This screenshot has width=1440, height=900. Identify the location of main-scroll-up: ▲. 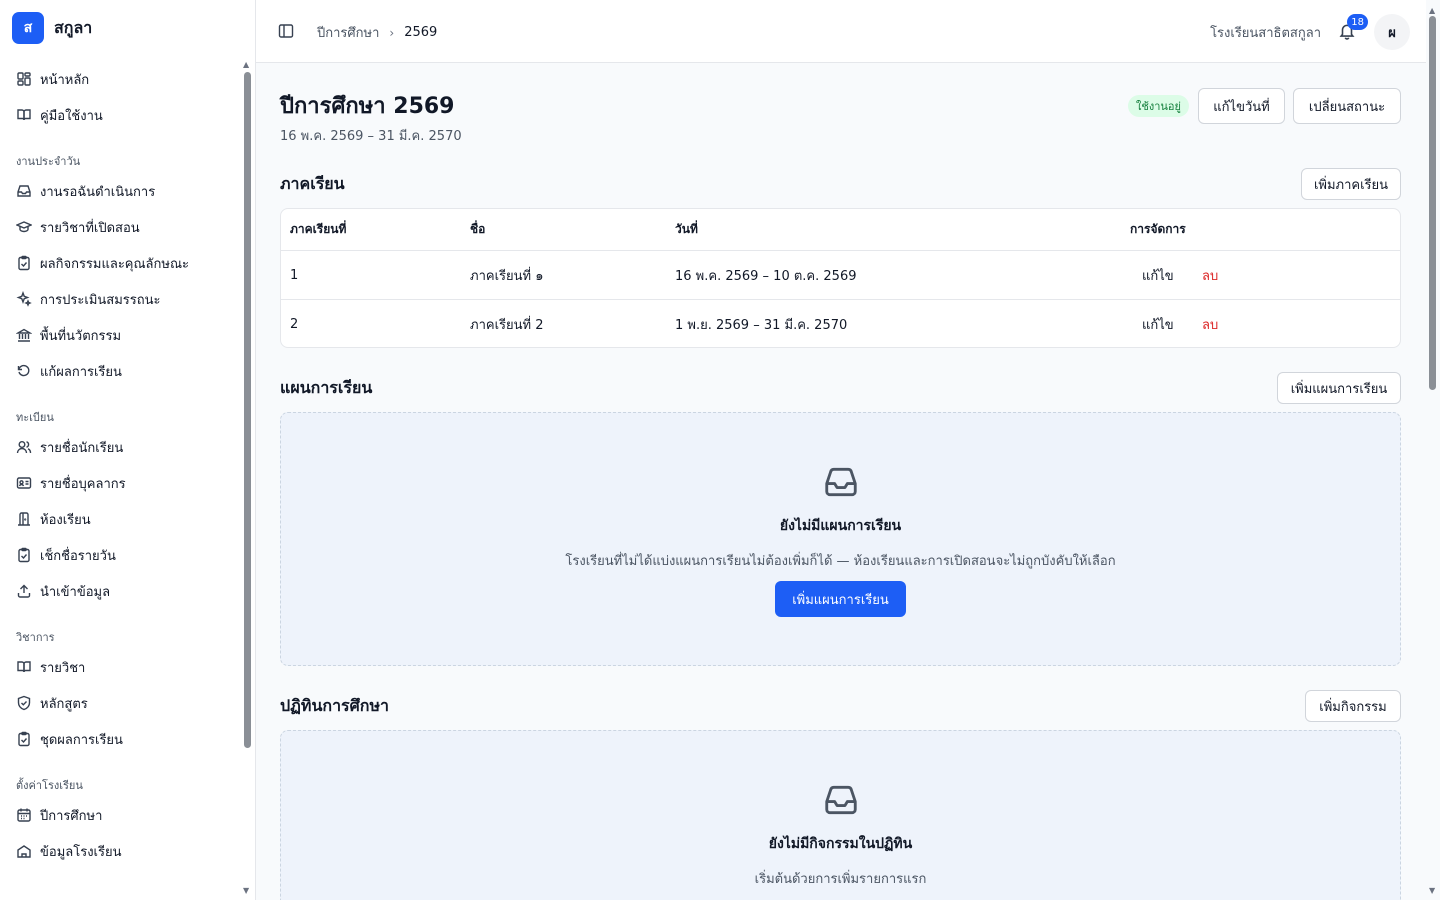
(1432, 10).